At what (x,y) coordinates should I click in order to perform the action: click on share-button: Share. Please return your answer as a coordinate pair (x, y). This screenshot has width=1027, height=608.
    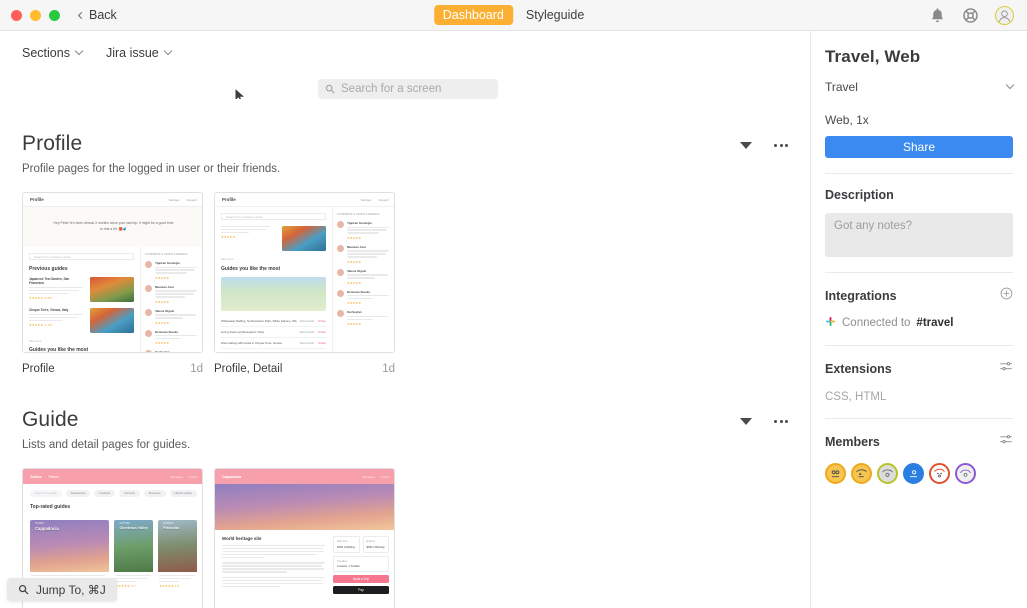
    Looking at the image, I should click on (919, 147).